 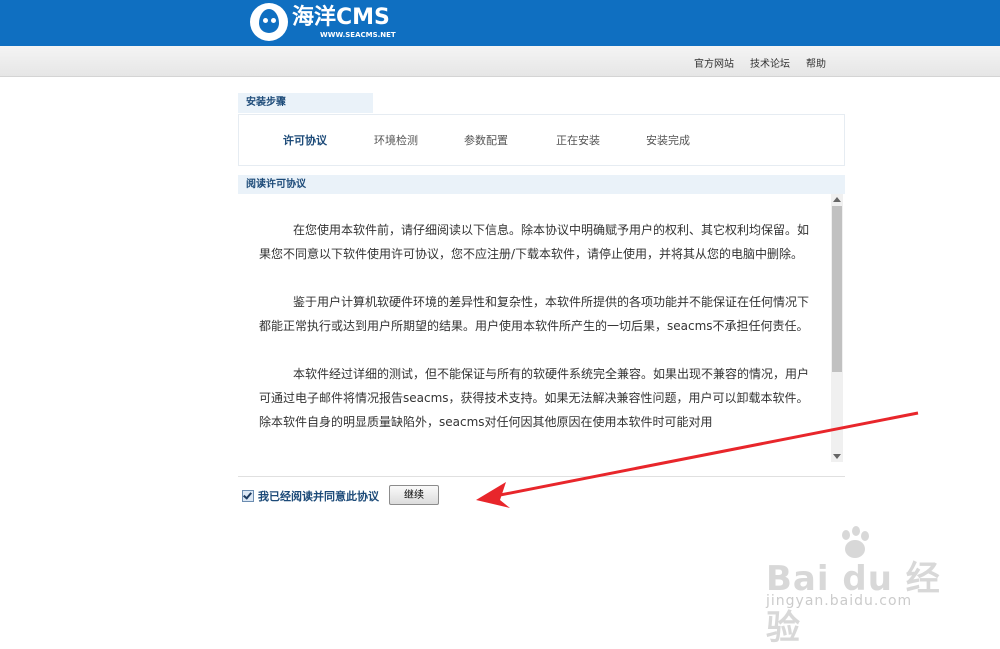 I want to click on watermark-url: jingyan.baidu.com, so click(x=839, y=601).